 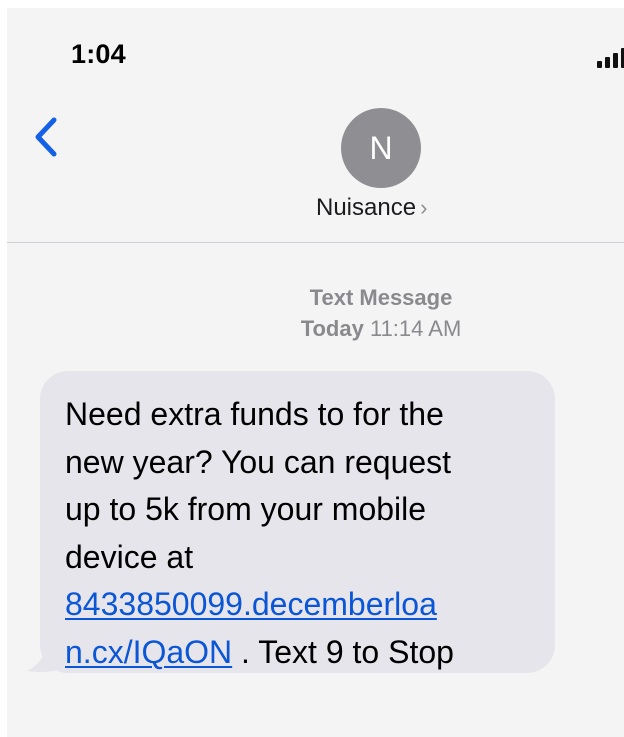 I want to click on message-line: device at, so click(x=129, y=556).